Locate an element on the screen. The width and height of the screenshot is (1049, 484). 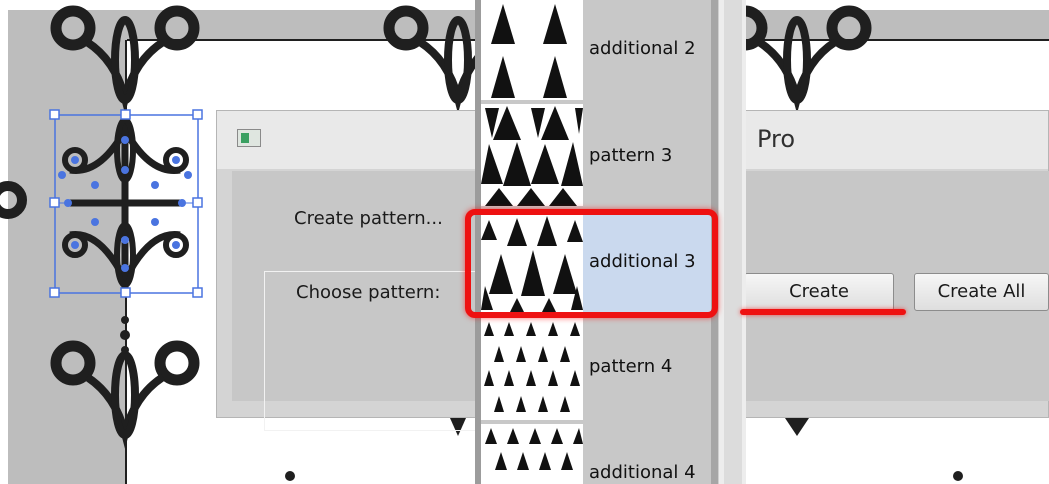
annotation-underline is located at coordinates (823, 312).